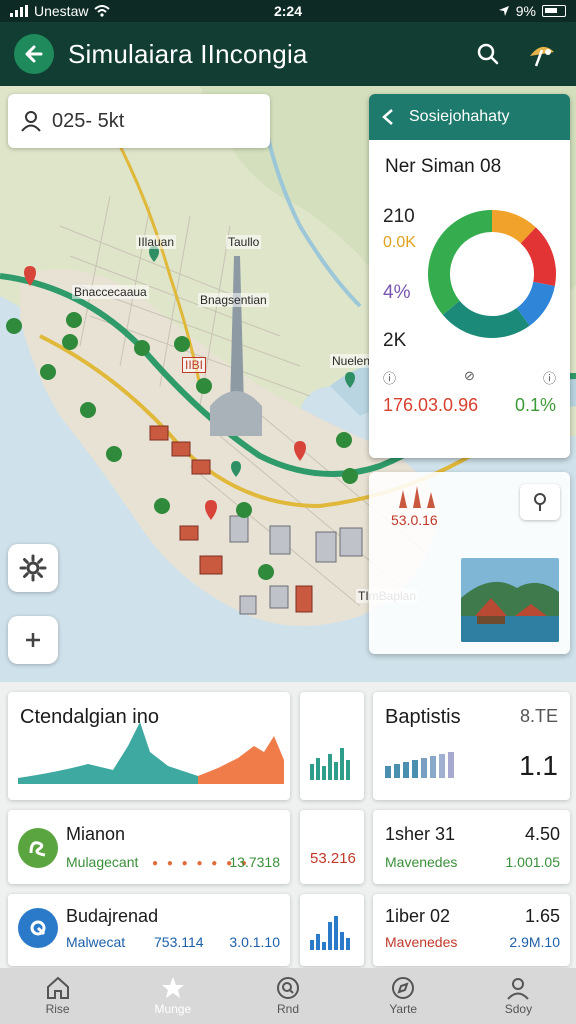  I want to click on schedule-card-2: 1iber 02 1.65 Mavenedes 2.9M.10, so click(471, 930).